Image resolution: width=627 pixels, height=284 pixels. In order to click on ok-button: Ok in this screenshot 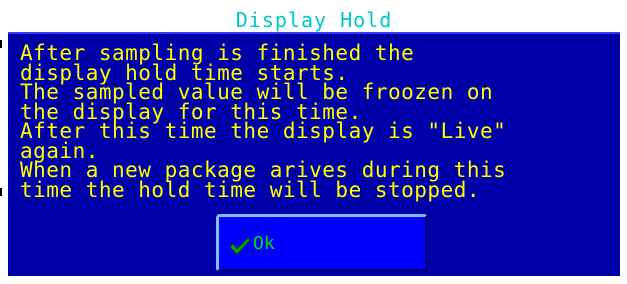, I will do `click(322, 243)`.